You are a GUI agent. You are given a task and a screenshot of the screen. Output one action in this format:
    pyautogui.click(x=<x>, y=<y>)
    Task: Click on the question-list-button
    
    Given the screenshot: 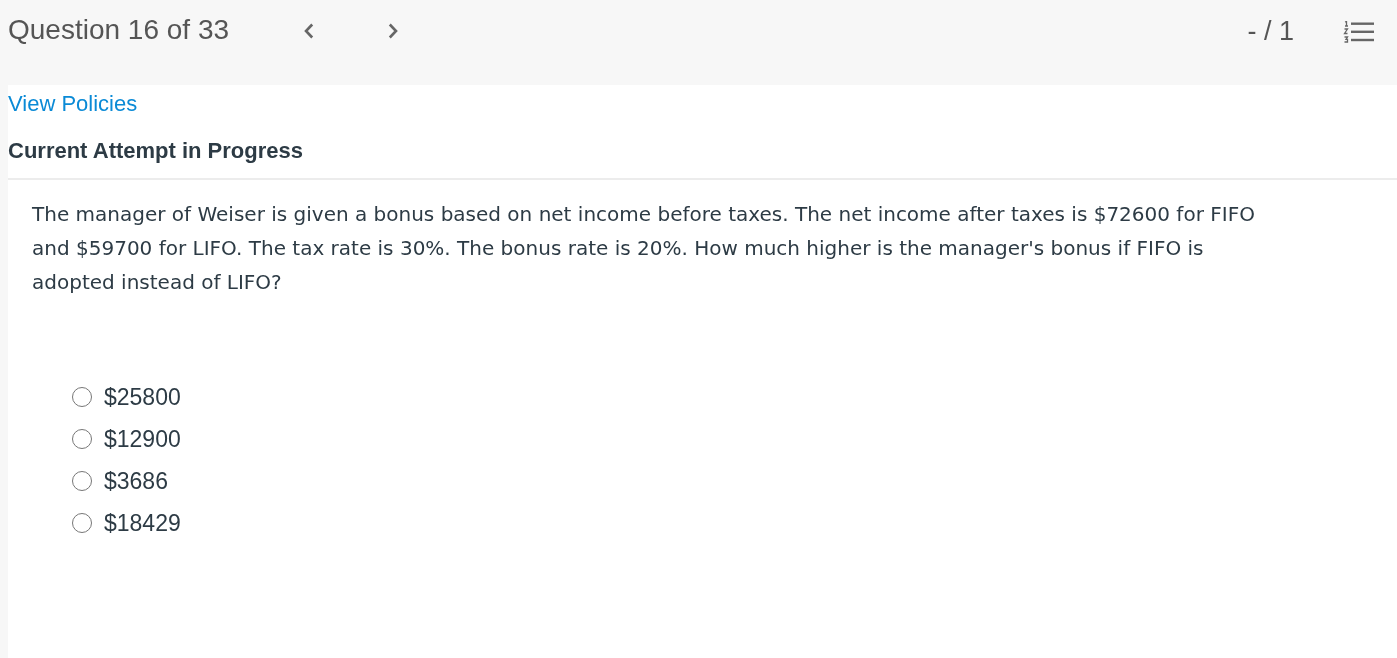 What is the action you would take?
    pyautogui.click(x=1358, y=32)
    